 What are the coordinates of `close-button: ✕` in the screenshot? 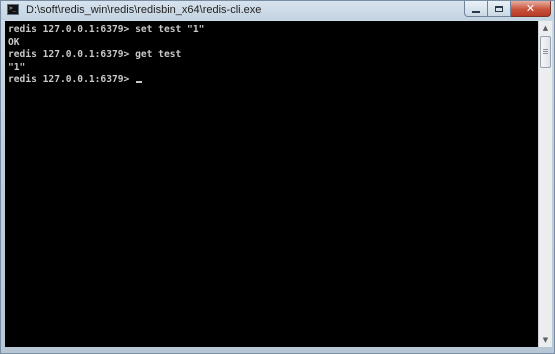 It's located at (531, 9).